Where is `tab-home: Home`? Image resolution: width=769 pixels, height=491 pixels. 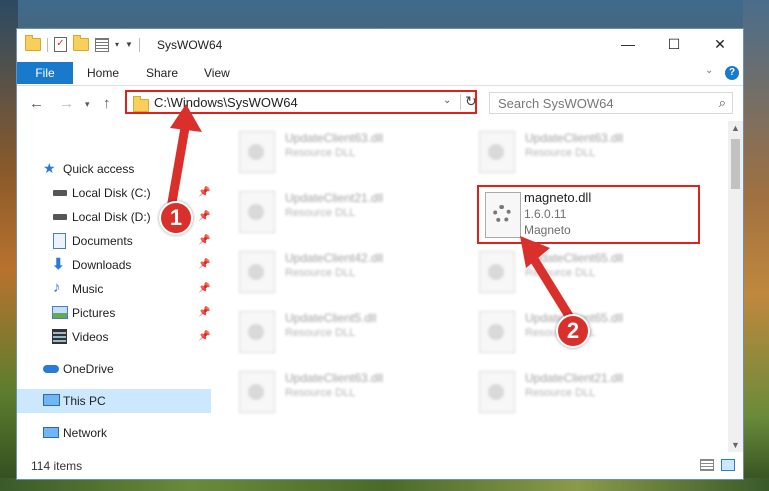 tab-home: Home is located at coordinates (103, 73).